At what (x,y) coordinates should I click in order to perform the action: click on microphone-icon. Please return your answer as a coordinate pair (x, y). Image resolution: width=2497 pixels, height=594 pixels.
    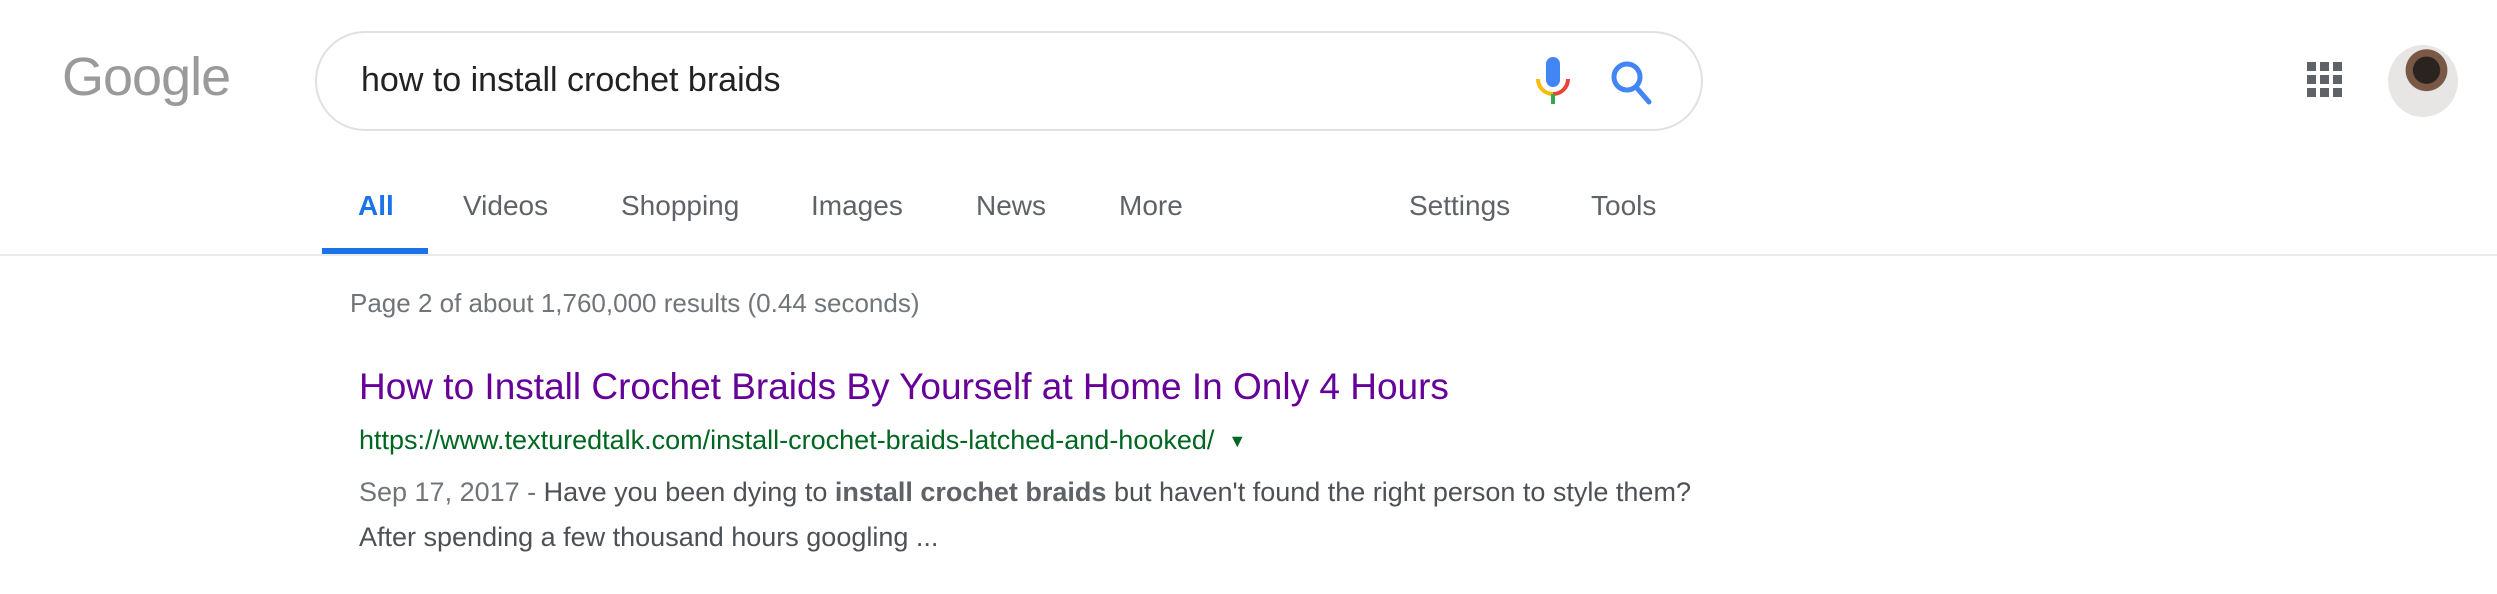
    Looking at the image, I should click on (1553, 83).